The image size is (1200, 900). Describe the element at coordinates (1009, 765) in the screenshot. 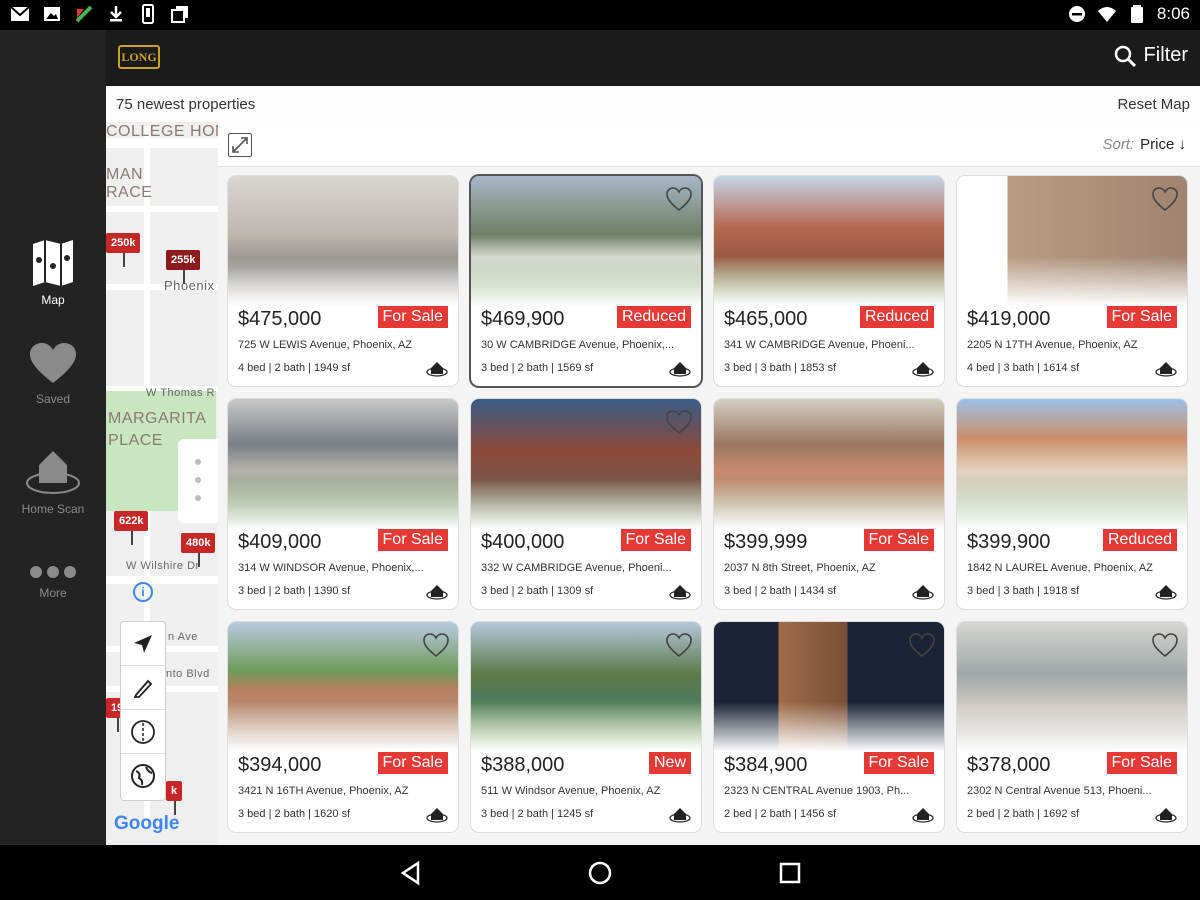

I see `listing-price: $378,000` at that location.